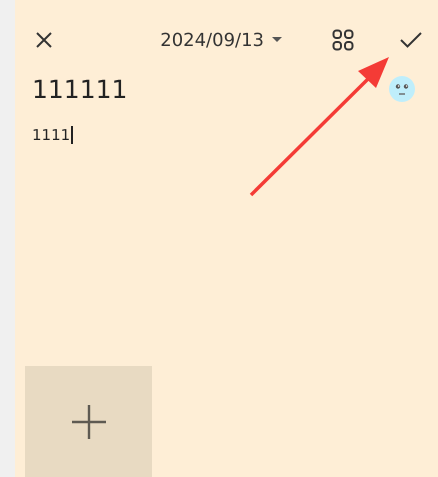 Image resolution: width=438 pixels, height=477 pixels. I want to click on close-icon, so click(44, 40).